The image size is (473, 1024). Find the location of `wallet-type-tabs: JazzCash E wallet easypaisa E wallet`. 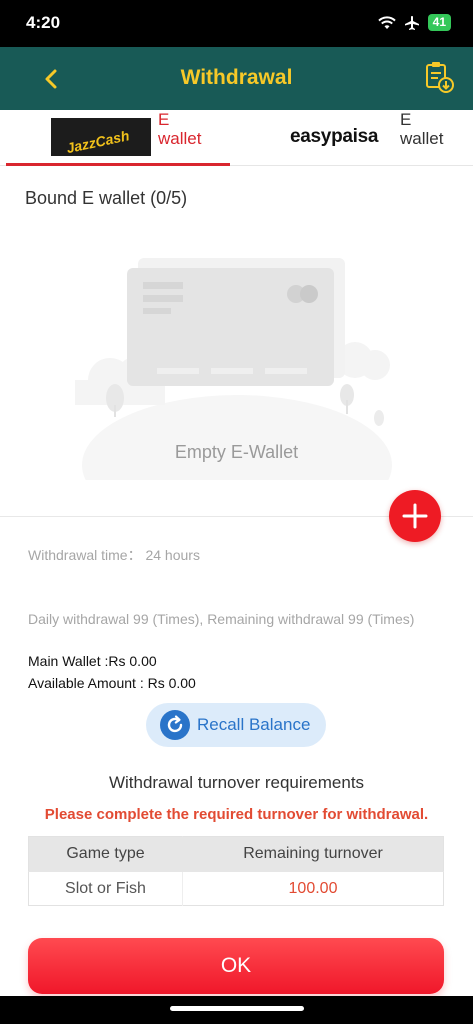

wallet-type-tabs: JazzCash E wallet easypaisa E wallet is located at coordinates (236, 138).